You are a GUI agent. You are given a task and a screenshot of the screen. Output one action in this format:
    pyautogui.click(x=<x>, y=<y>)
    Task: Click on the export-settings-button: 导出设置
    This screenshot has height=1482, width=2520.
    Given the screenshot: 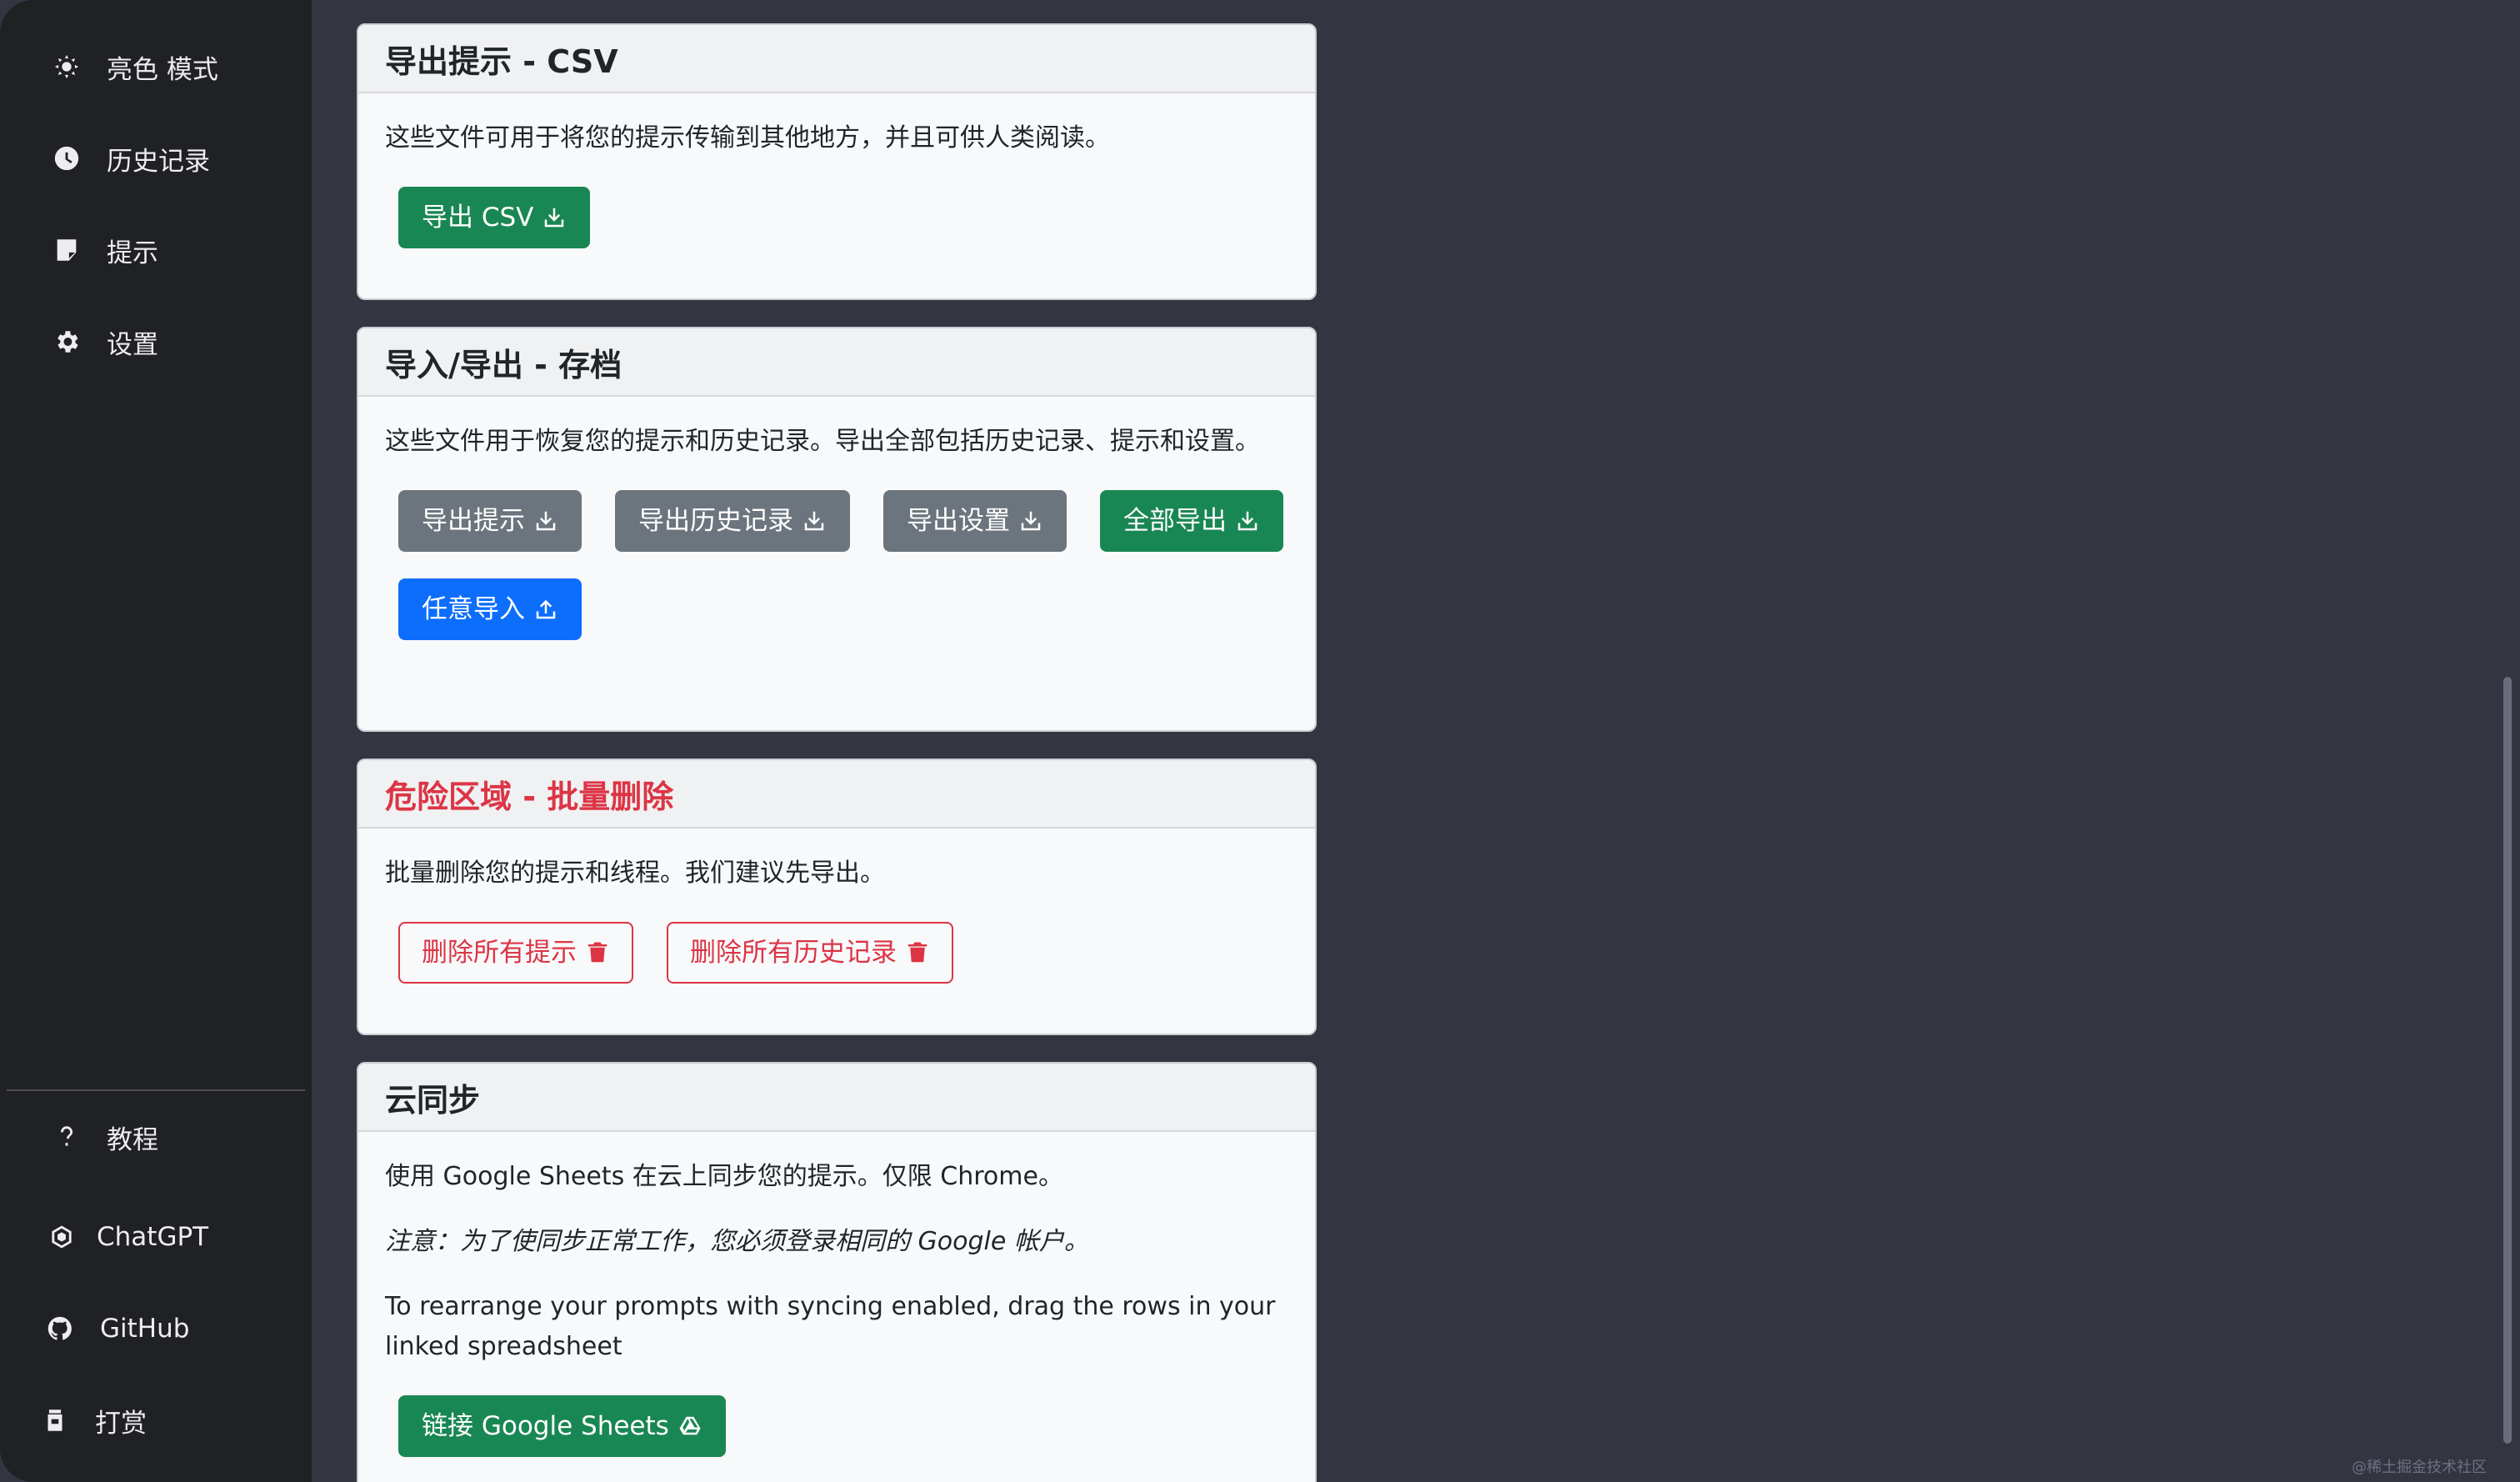 What is the action you would take?
    pyautogui.click(x=975, y=521)
    